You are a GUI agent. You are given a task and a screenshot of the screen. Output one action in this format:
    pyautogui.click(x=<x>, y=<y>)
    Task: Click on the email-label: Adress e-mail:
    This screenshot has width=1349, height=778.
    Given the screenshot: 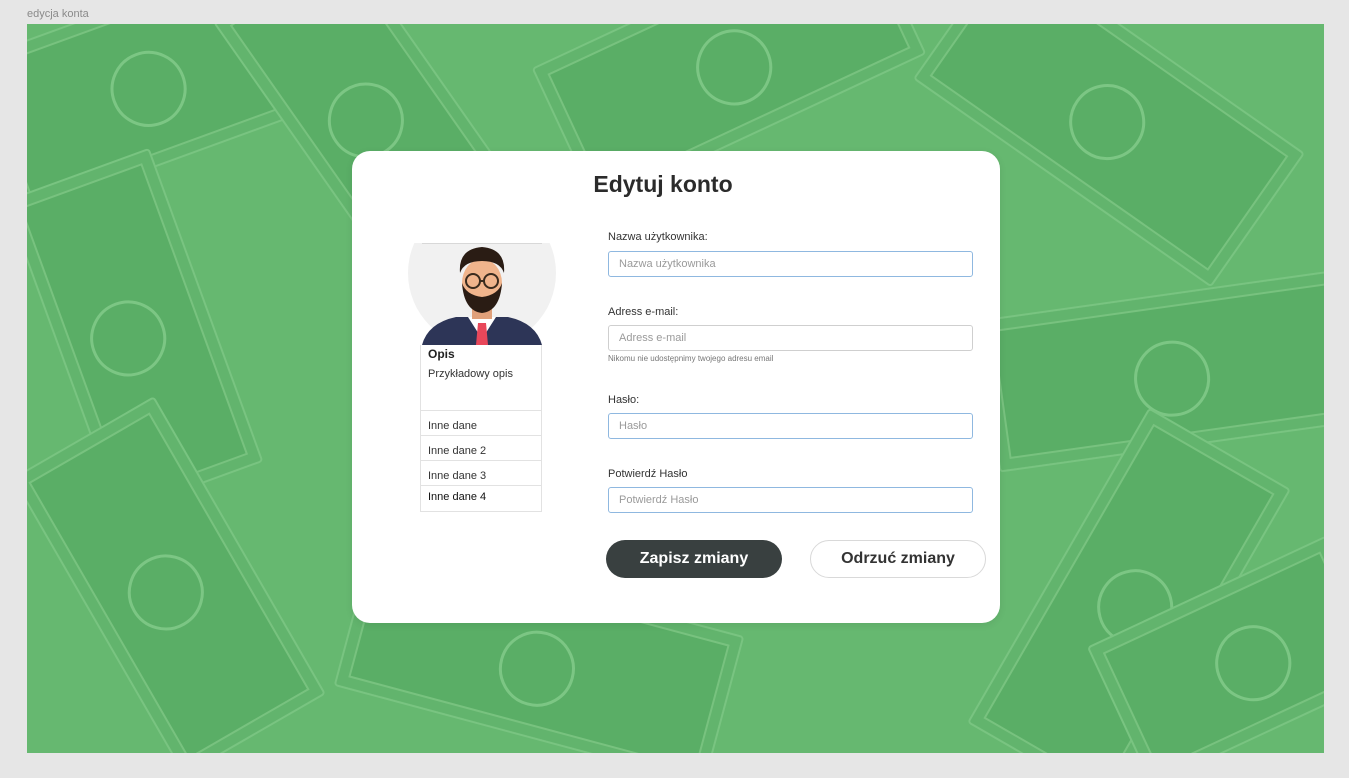 What is the action you would take?
    pyautogui.click(x=643, y=312)
    